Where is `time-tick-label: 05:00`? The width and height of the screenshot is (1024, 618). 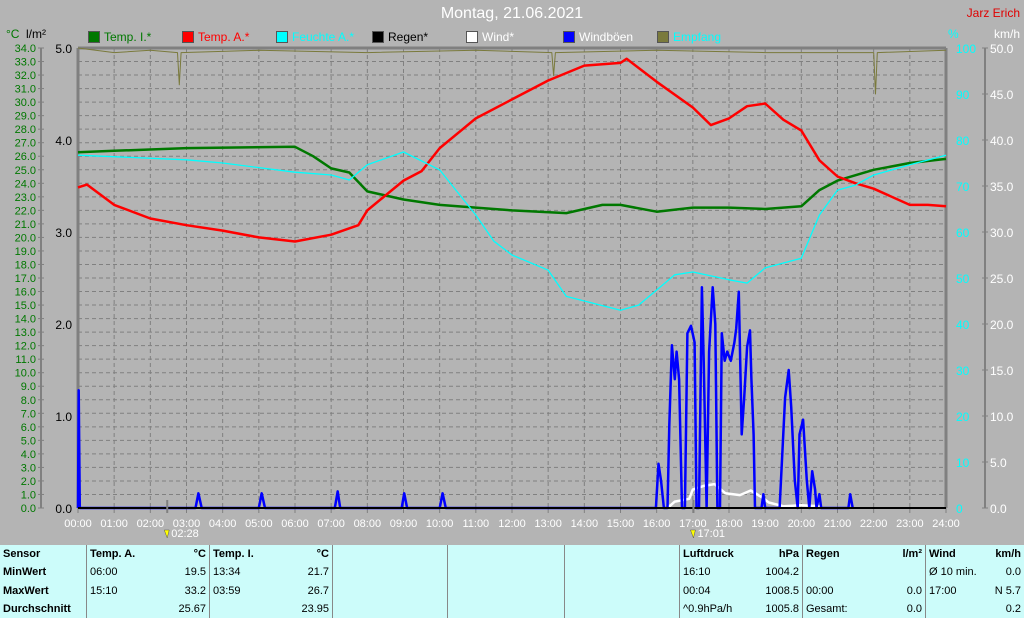
time-tick-label: 05:00 is located at coordinates (259, 524).